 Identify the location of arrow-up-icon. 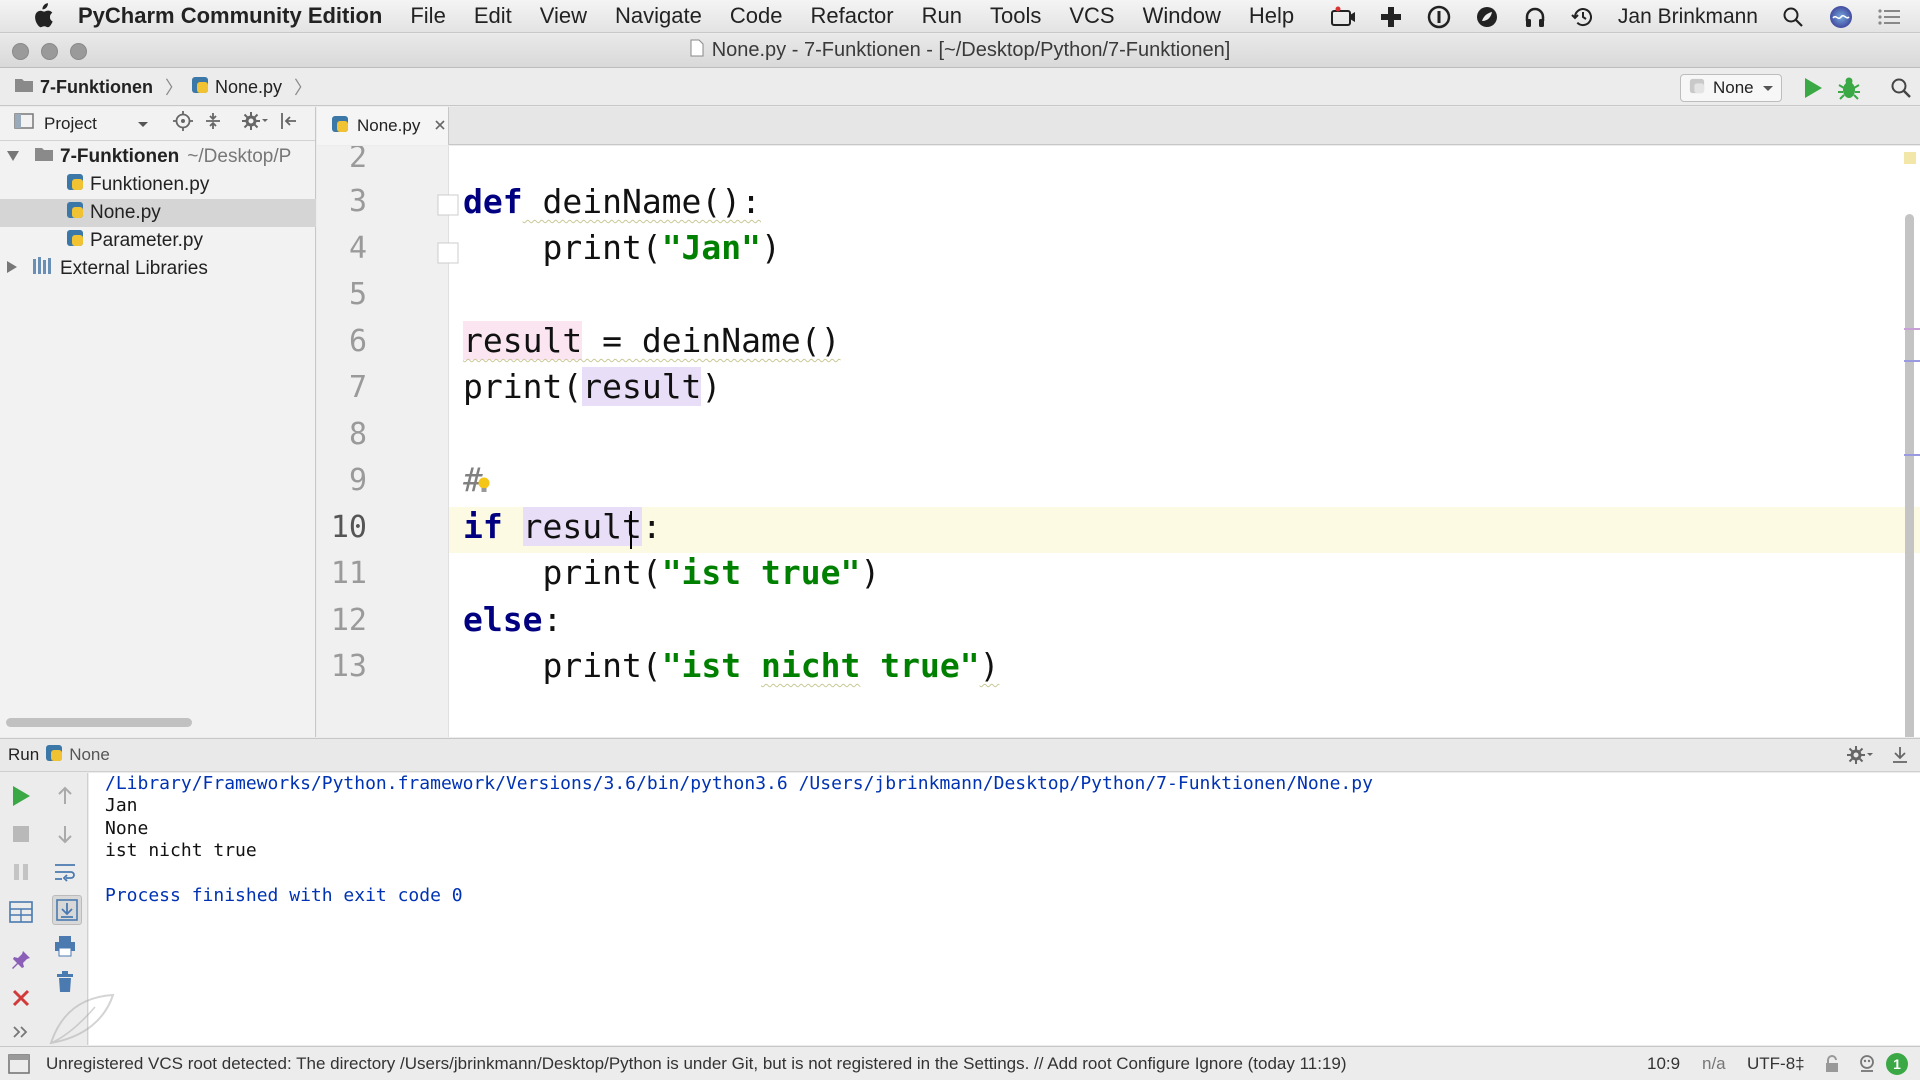
(65, 796).